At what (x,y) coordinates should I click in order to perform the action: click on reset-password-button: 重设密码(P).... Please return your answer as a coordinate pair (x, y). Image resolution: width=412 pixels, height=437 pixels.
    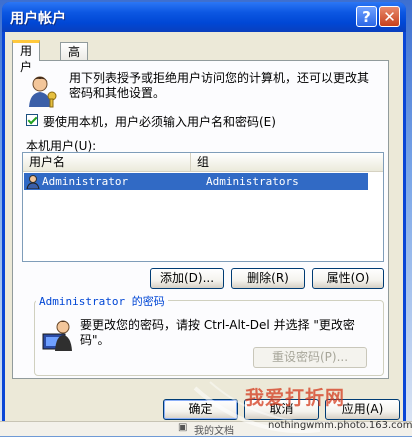
    Looking at the image, I should click on (310, 357).